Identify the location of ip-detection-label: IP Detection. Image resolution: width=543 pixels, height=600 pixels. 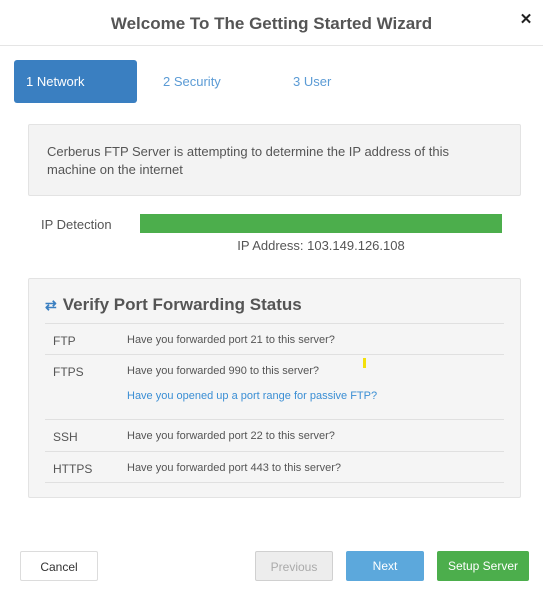
(76, 224).